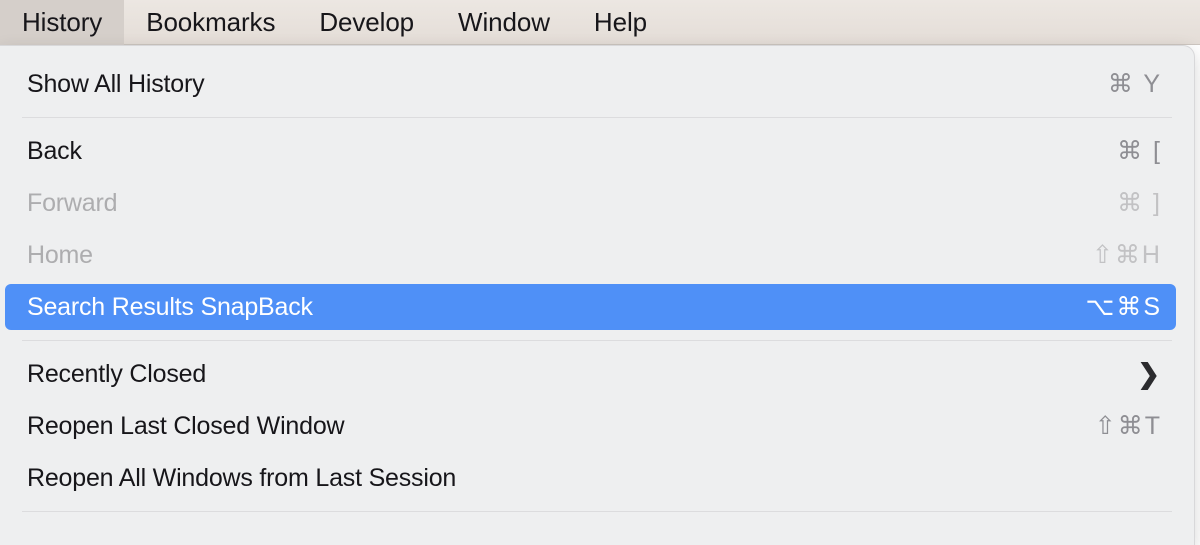 This screenshot has height=545, width=1200. I want to click on menu-bar: History Bookmarks Develop Window Help, so click(600, 22).